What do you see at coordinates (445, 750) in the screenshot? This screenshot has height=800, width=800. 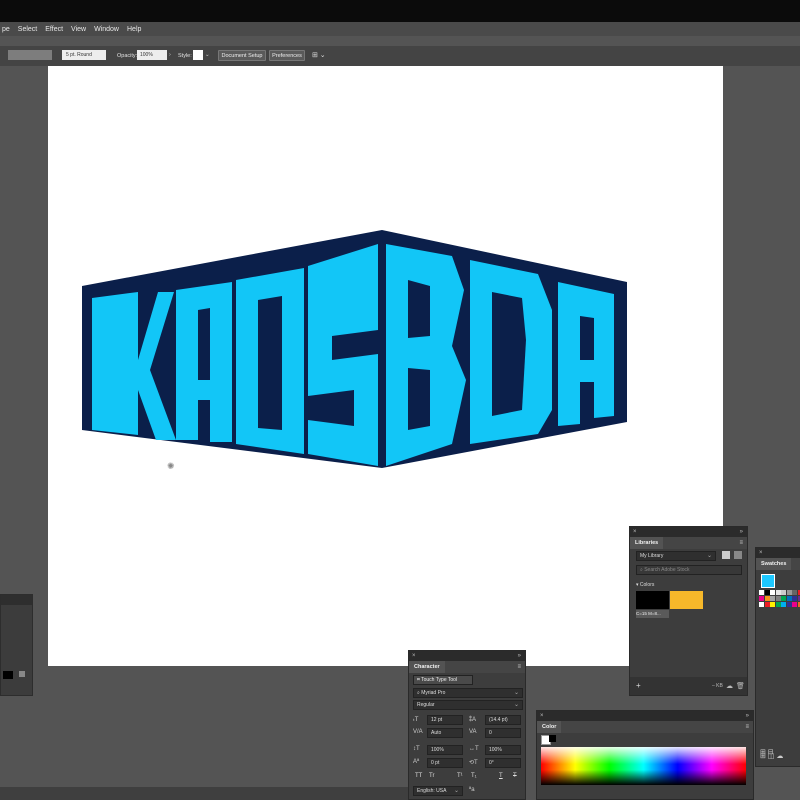 I see `vertical-scale-field: 100%` at bounding box center [445, 750].